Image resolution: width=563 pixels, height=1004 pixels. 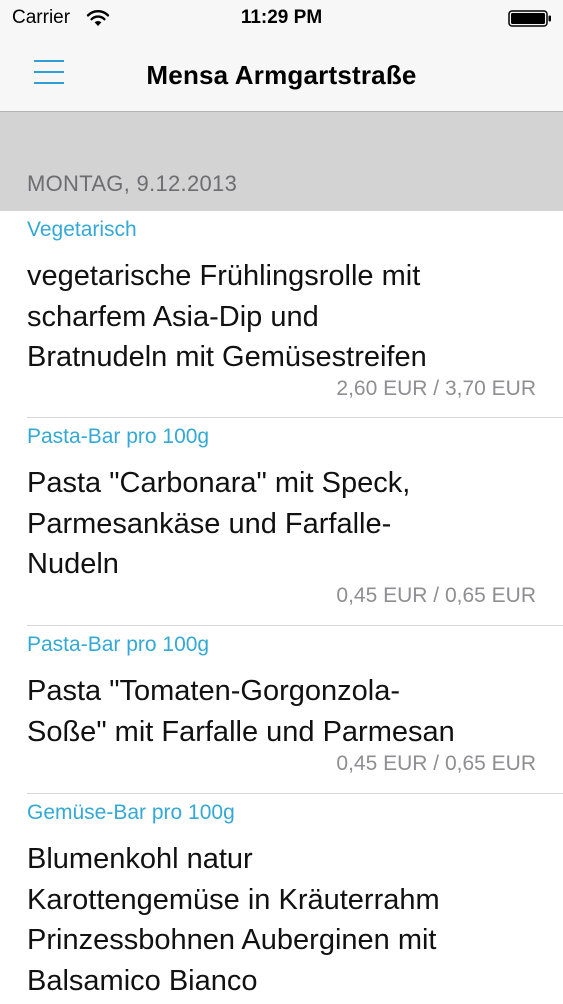 What do you see at coordinates (140, 859) in the screenshot?
I see `meal-line: Blumenkohl natur` at bounding box center [140, 859].